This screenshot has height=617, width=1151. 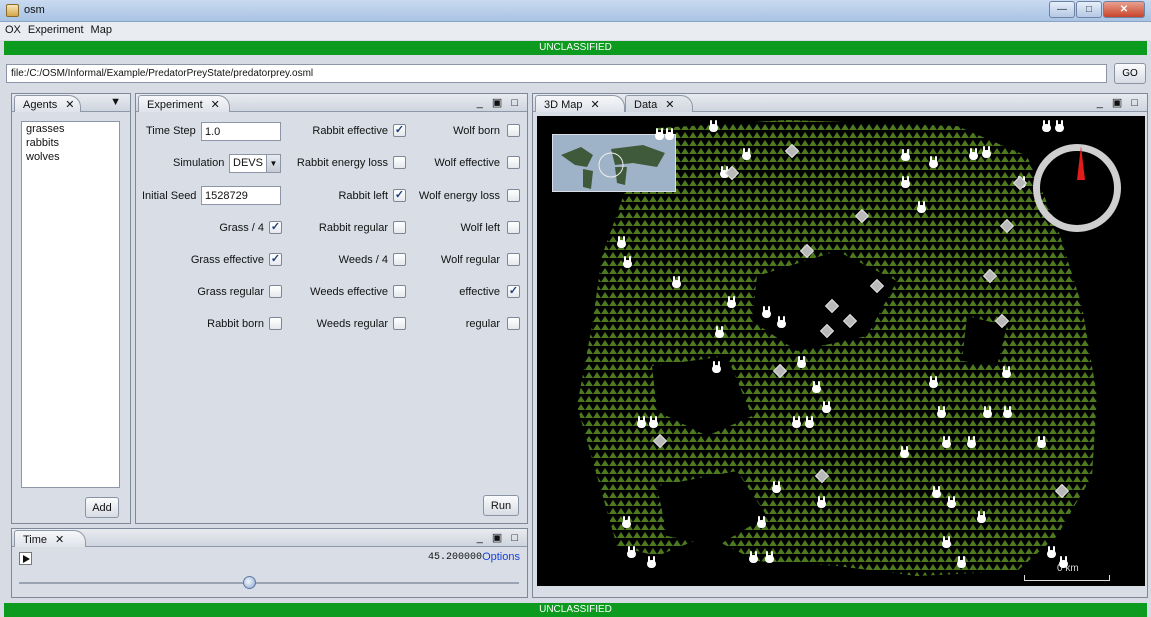 I want to click on wolf-regular-checkbox, so click(x=513, y=259).